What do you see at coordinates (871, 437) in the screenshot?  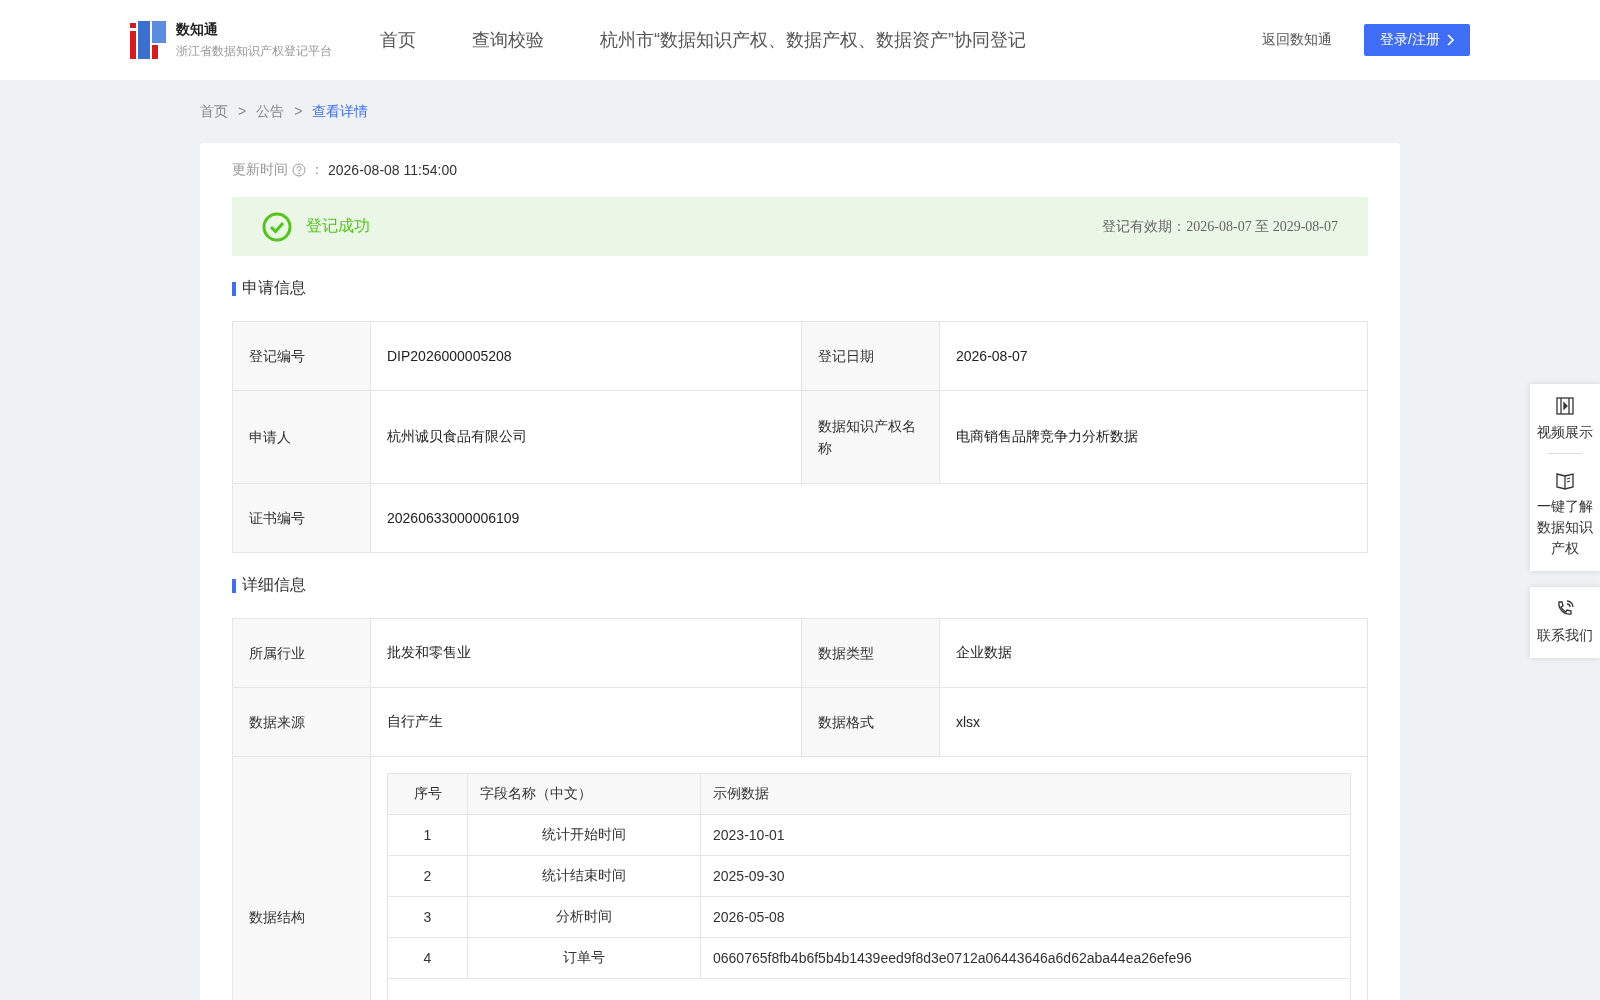 I see `field-label: 数据知识产权名称` at bounding box center [871, 437].